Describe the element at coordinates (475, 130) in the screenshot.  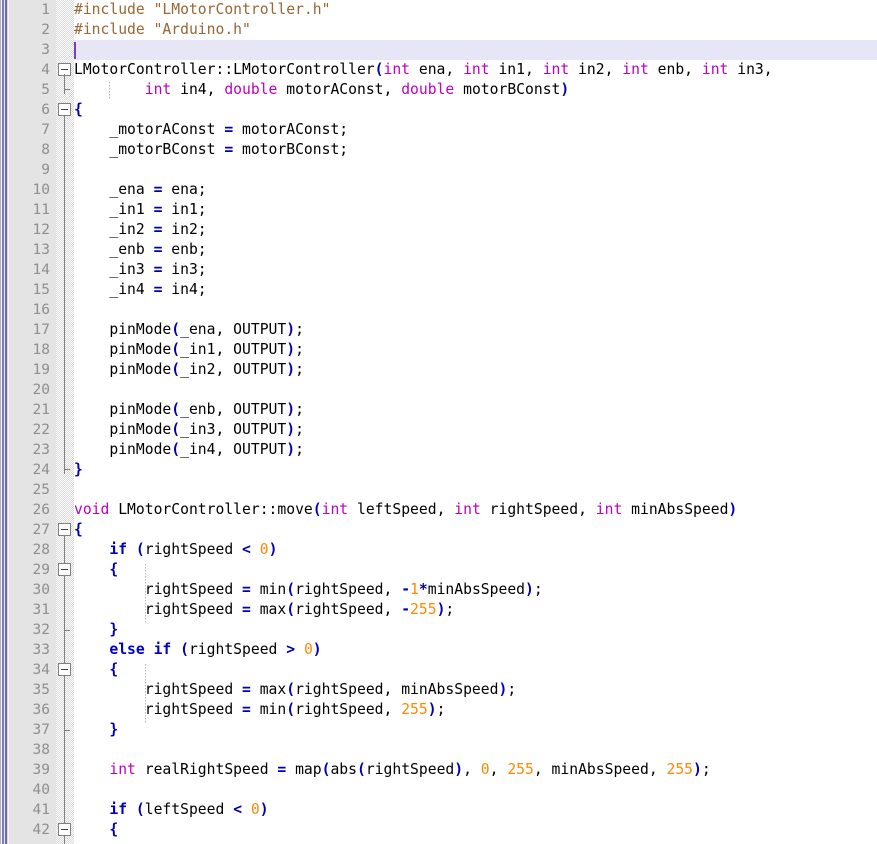
I see `code-line: _motorAConst = motorAConst;` at that location.